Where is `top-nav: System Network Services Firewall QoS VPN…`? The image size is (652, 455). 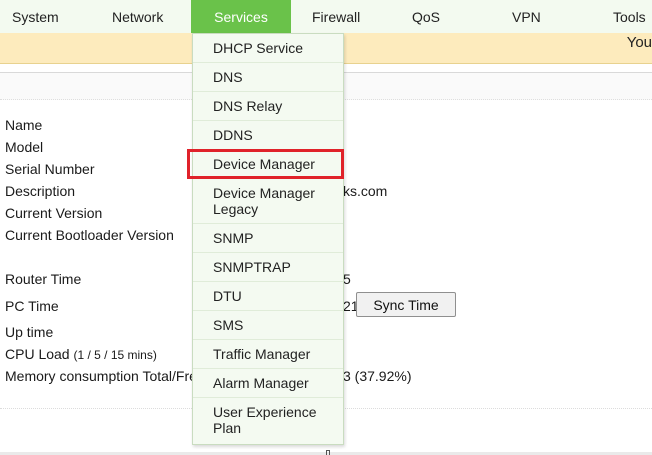 top-nav: System Network Services Firewall QoS VPN… is located at coordinates (326, 17).